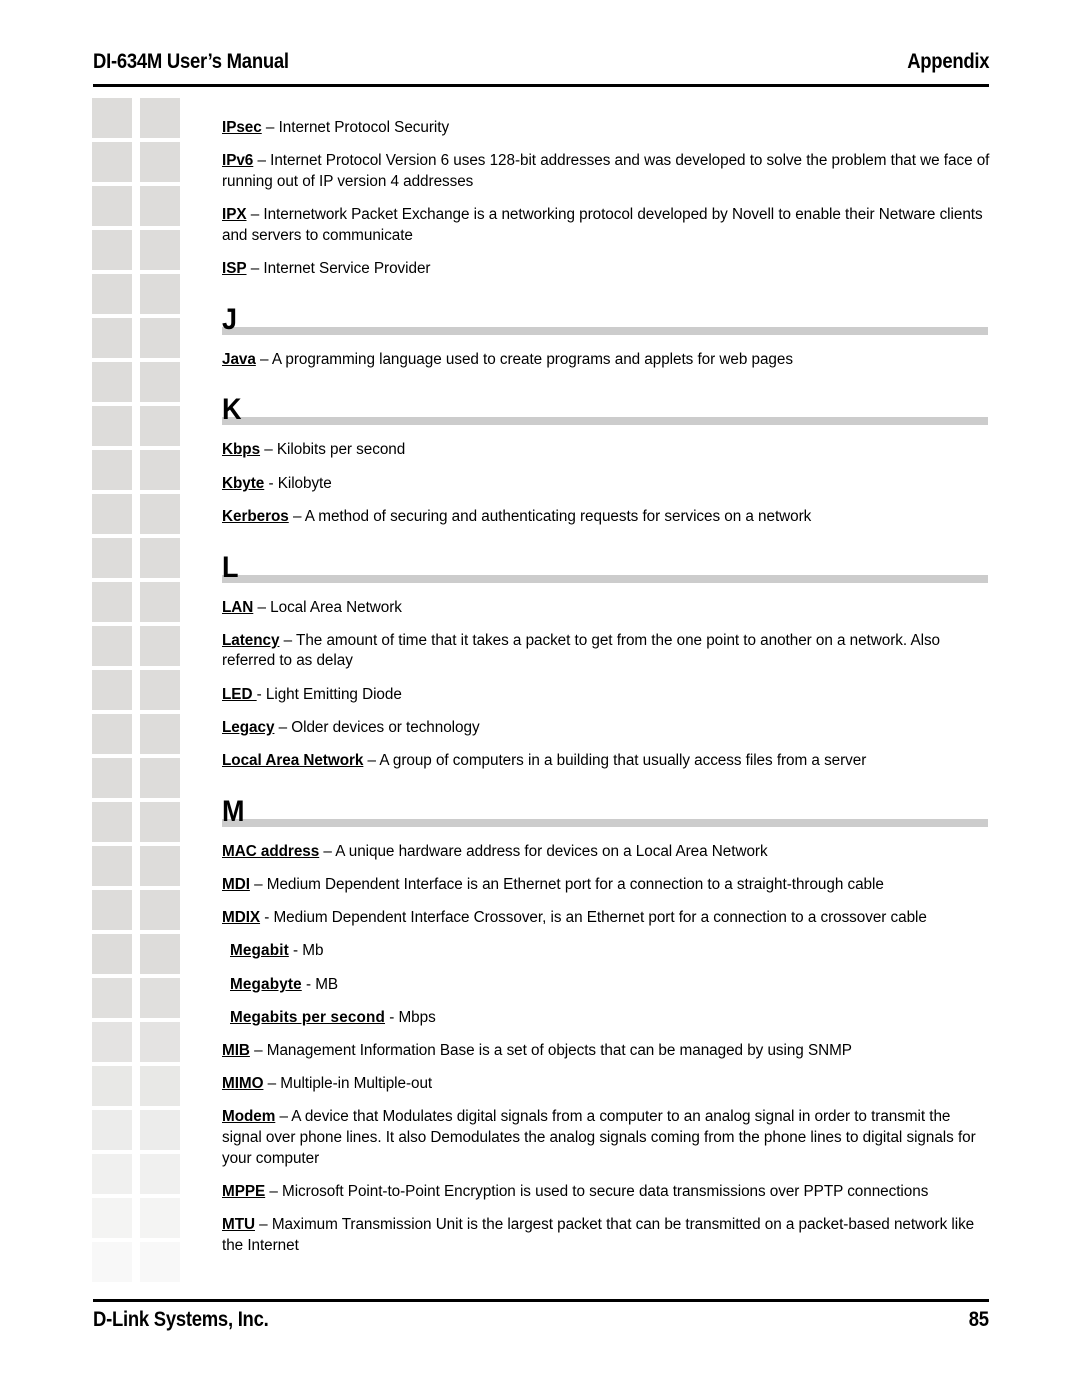 The image size is (1080, 1397). I want to click on glossary-term: MPPE, so click(244, 1191).